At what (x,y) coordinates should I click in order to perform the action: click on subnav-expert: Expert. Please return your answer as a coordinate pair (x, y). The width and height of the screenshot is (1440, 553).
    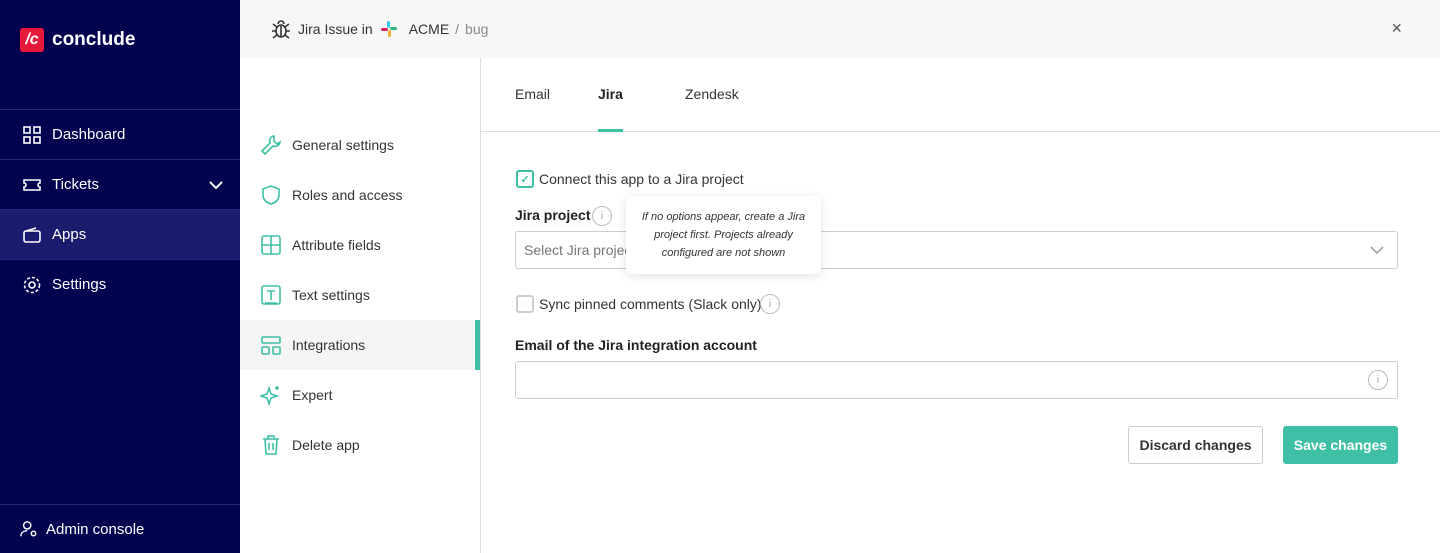
    Looking at the image, I should click on (360, 395).